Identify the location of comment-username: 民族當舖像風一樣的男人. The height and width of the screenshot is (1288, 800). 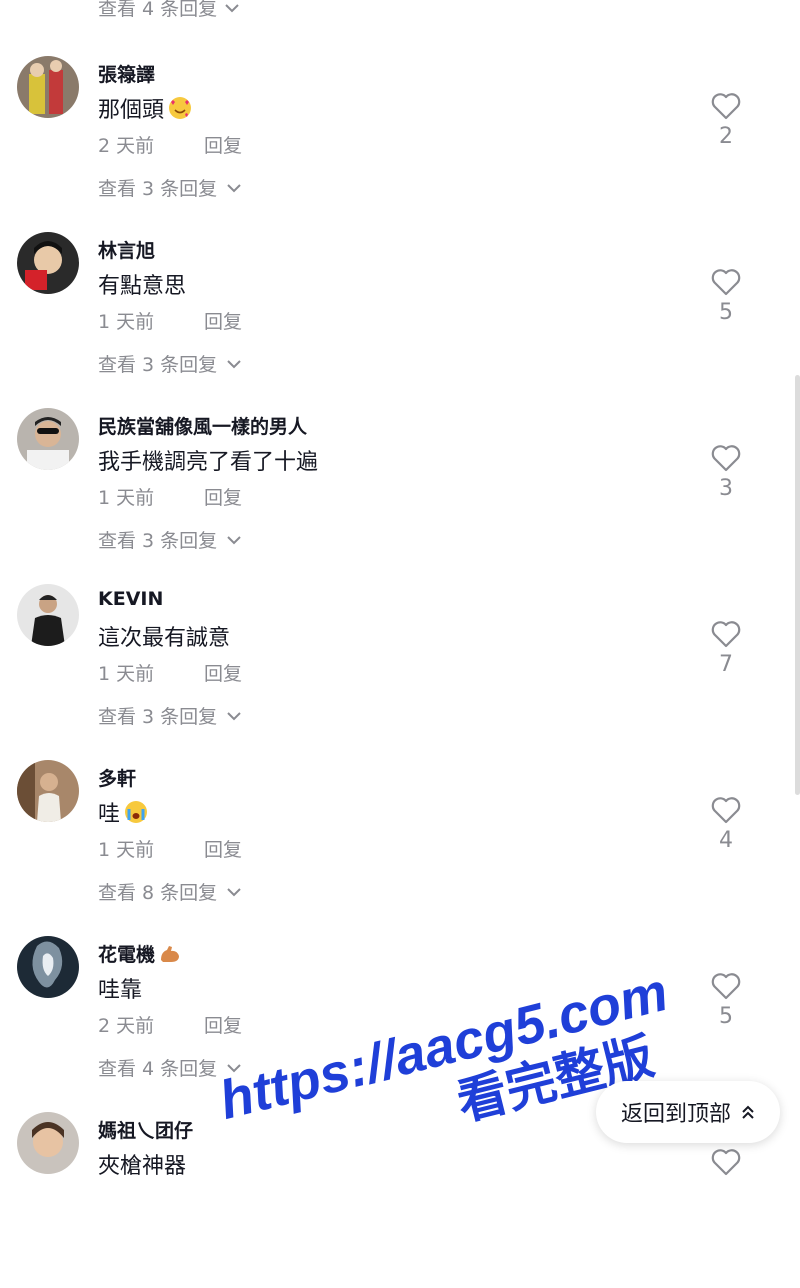
(202, 425).